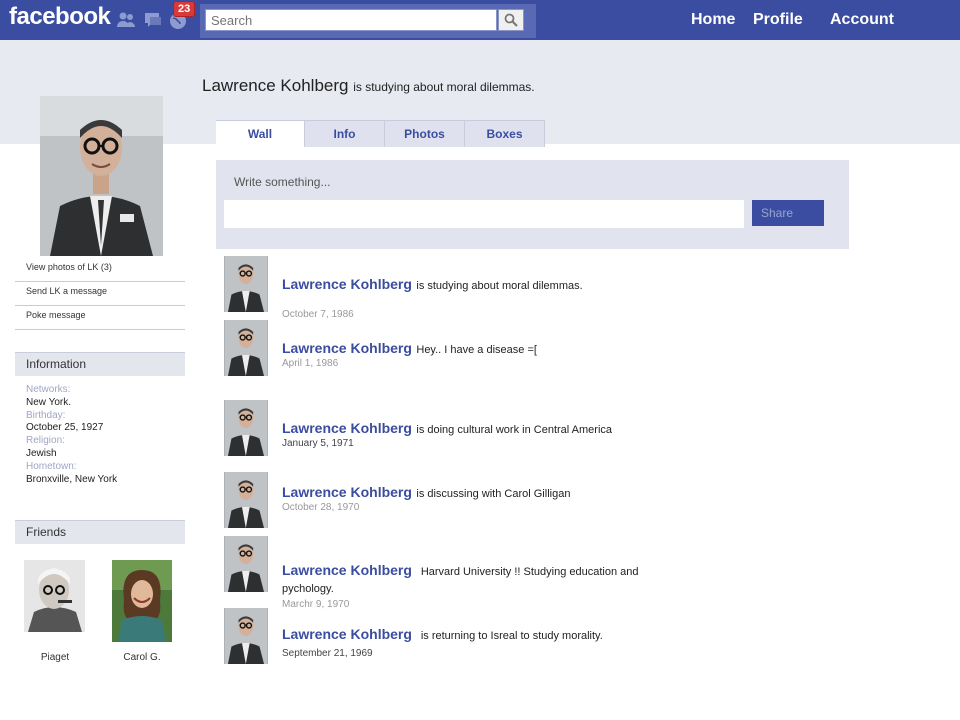  Describe the element at coordinates (72, 479) in the screenshot. I see `hometown-value: Bronxville, New York` at that location.